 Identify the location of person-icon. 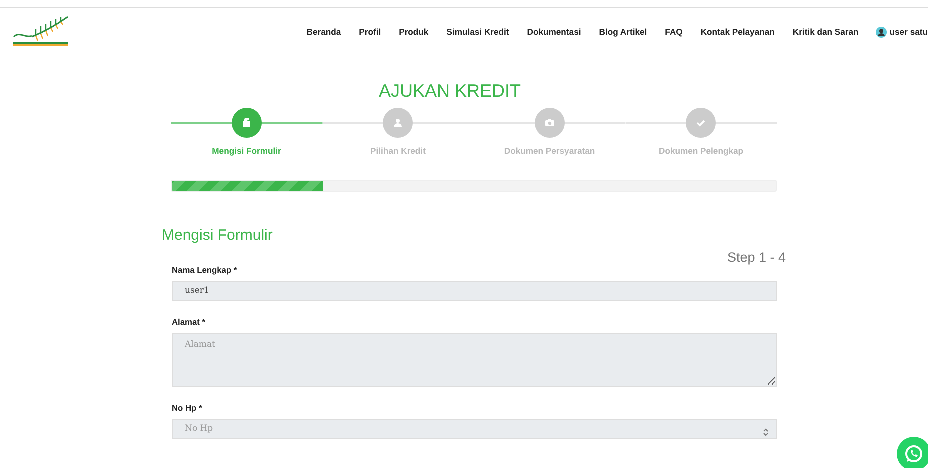
(398, 123).